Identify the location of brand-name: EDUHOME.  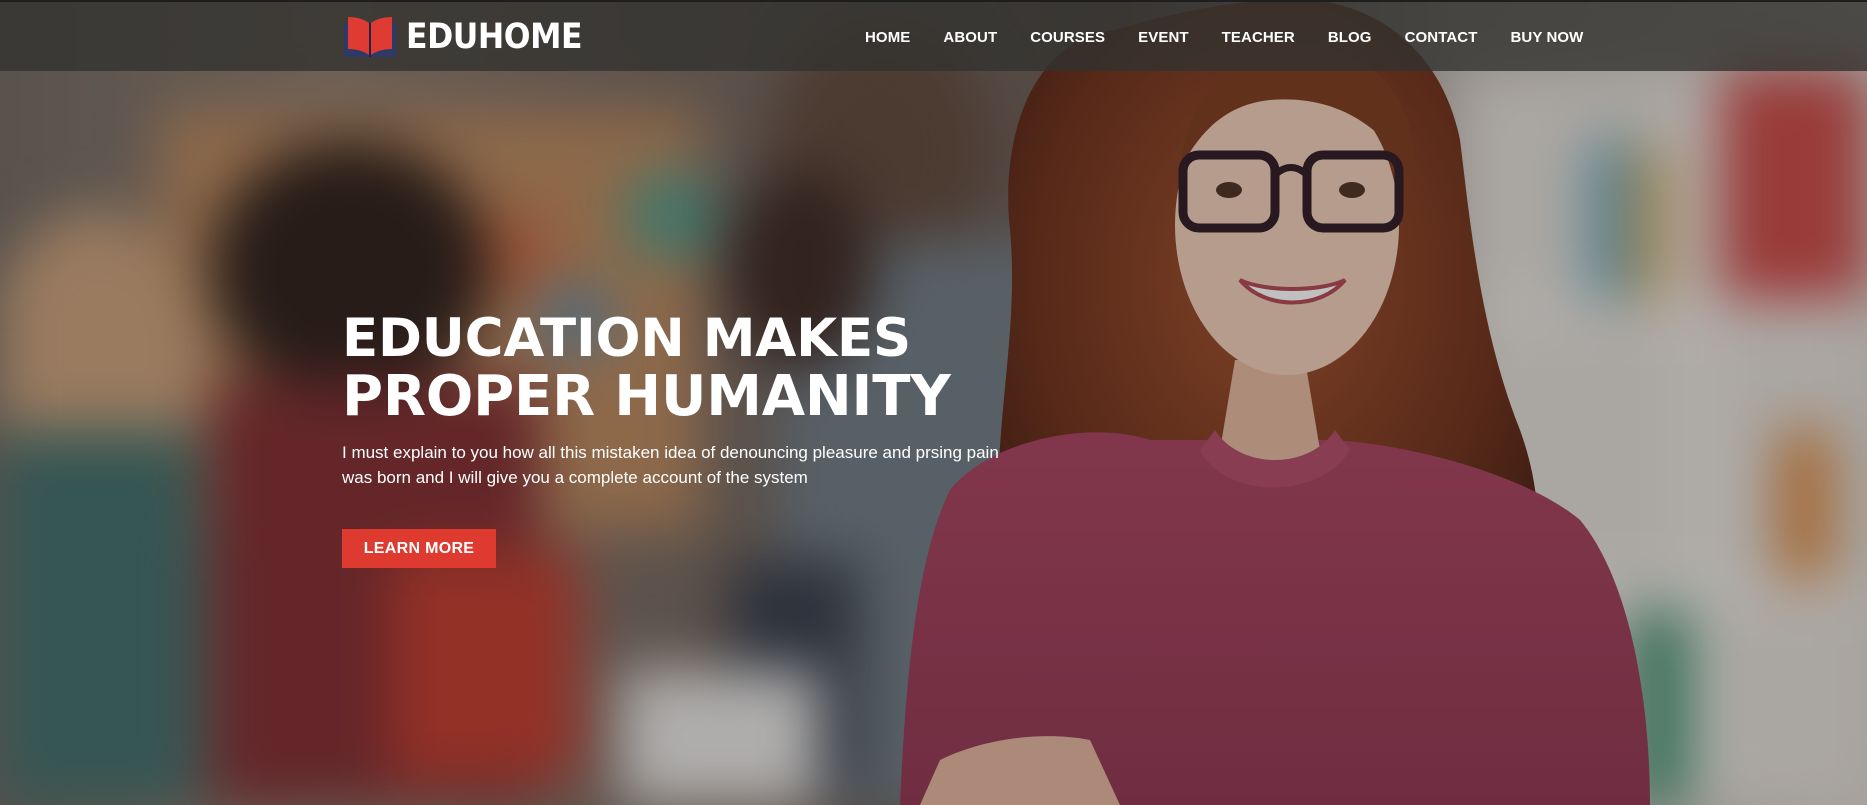
(494, 37).